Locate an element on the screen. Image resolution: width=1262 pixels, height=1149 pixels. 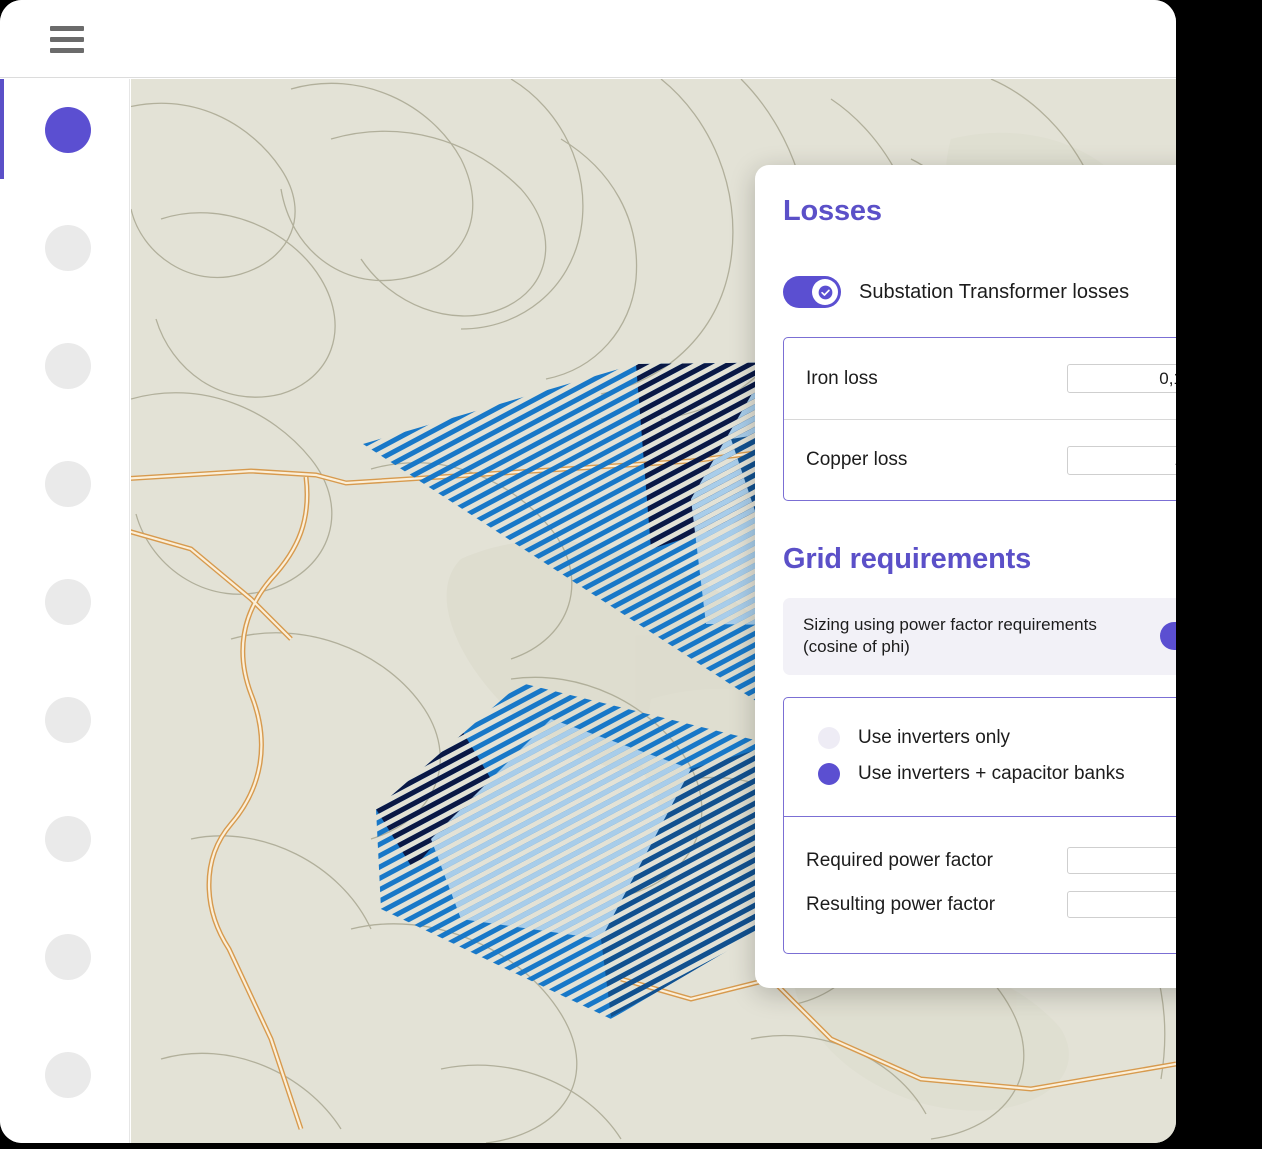
radio-icon-selected is located at coordinates (829, 773).